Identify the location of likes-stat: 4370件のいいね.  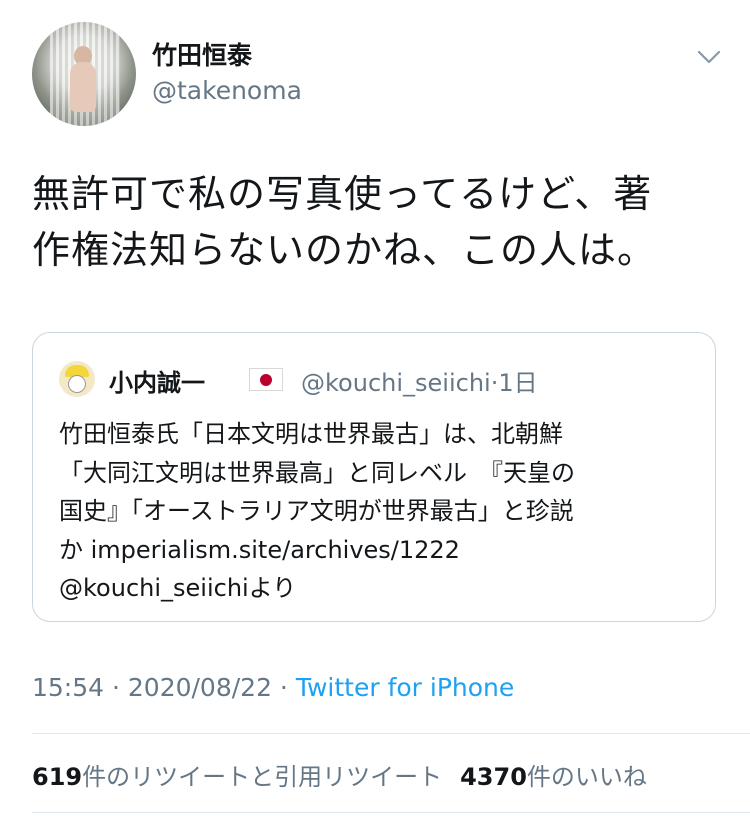
(553, 777).